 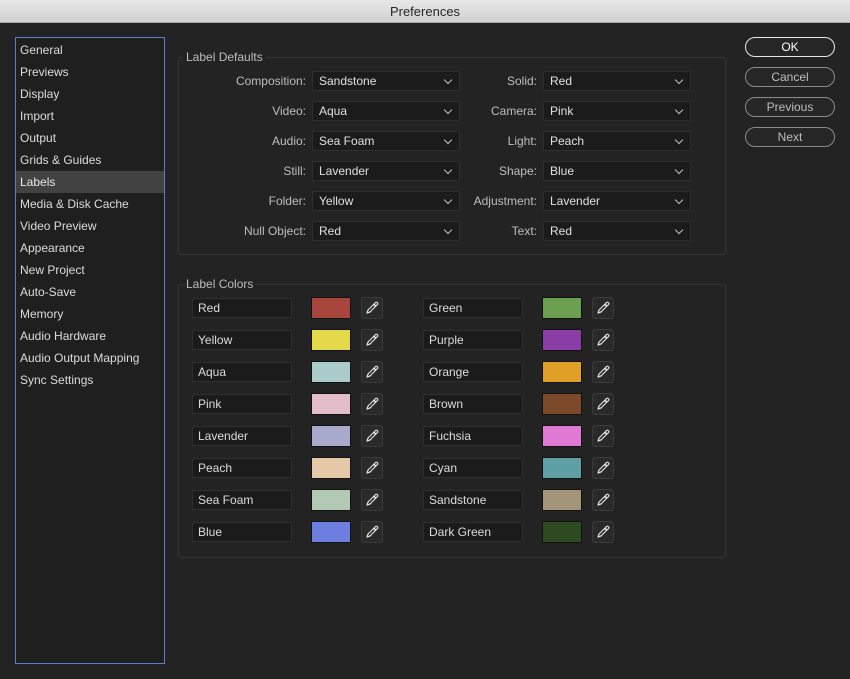 I want to click on eyedropper-button-pink, so click(x=372, y=404).